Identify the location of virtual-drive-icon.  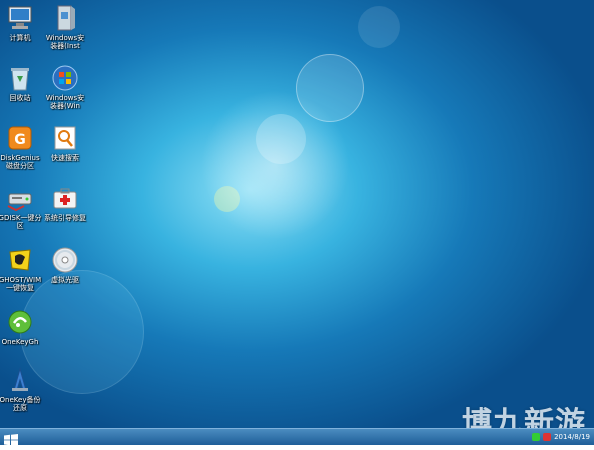
(65, 260).